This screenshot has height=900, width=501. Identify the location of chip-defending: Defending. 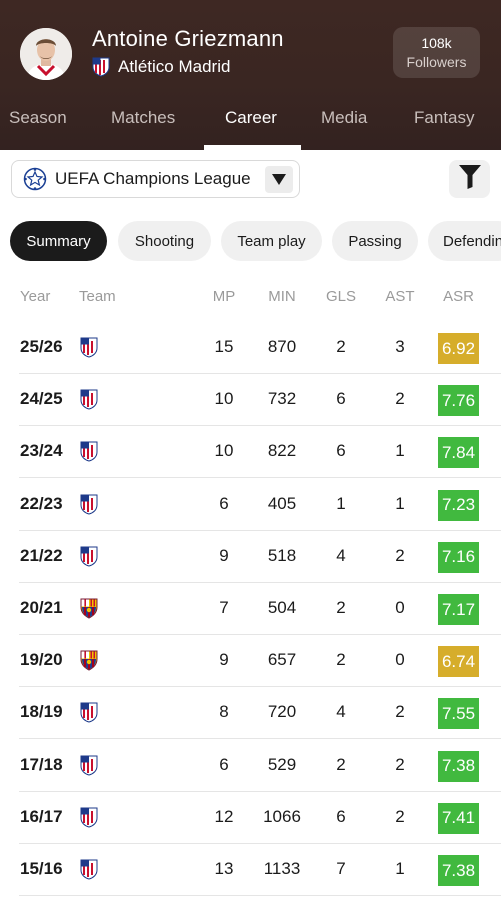
(464, 241).